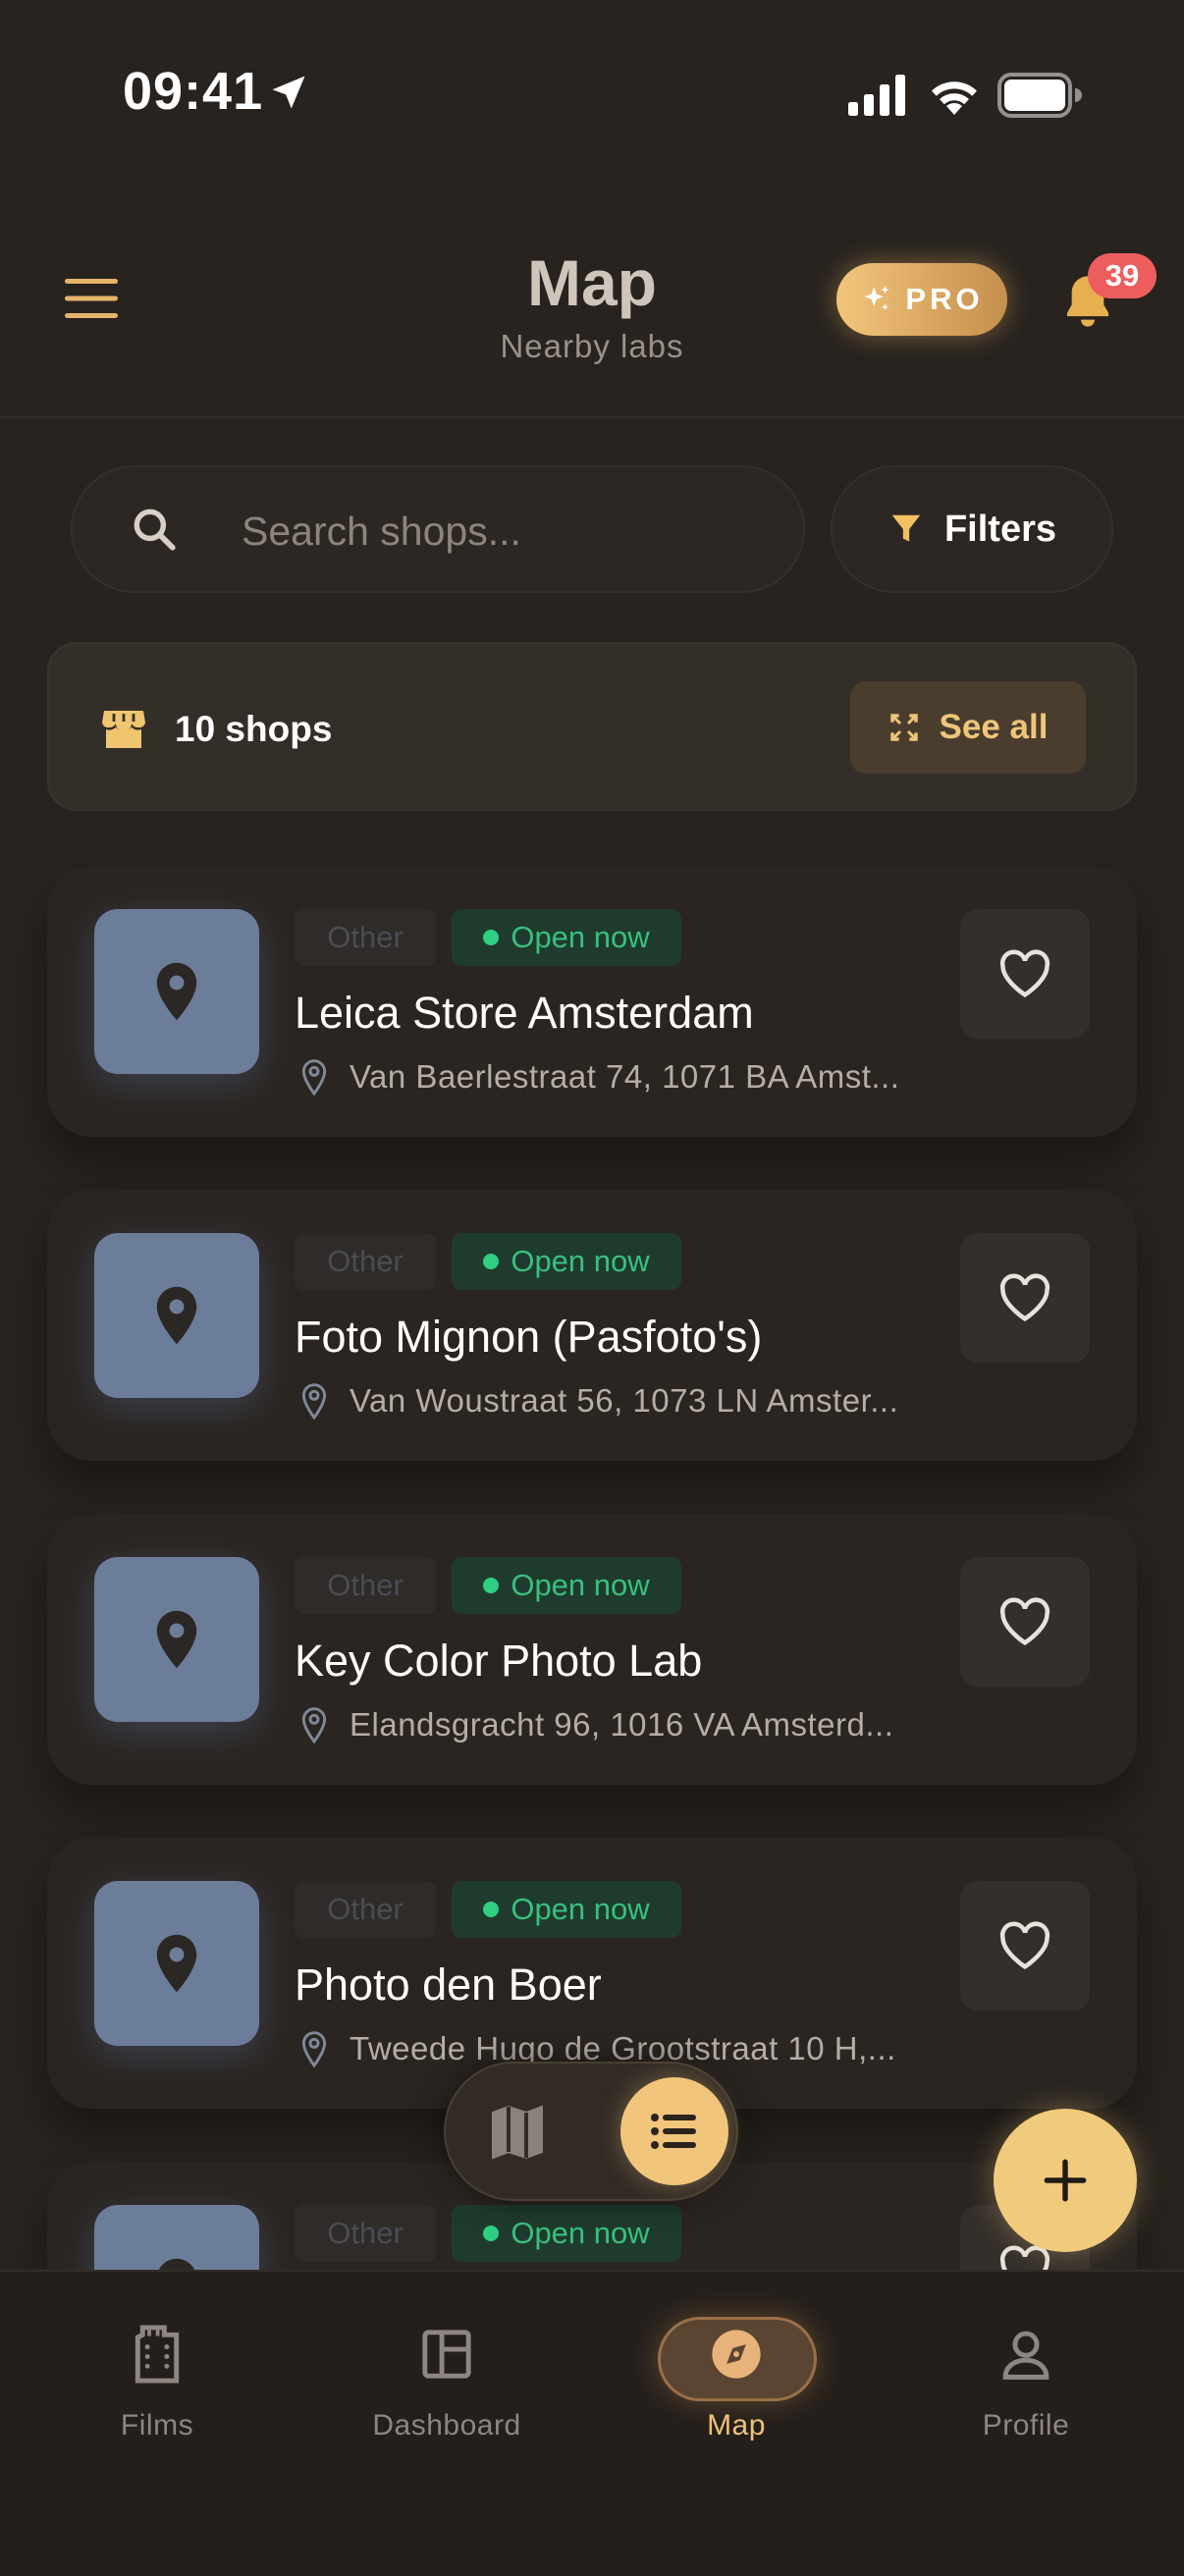 The width and height of the screenshot is (1184, 2576). I want to click on search-input, so click(497, 531).